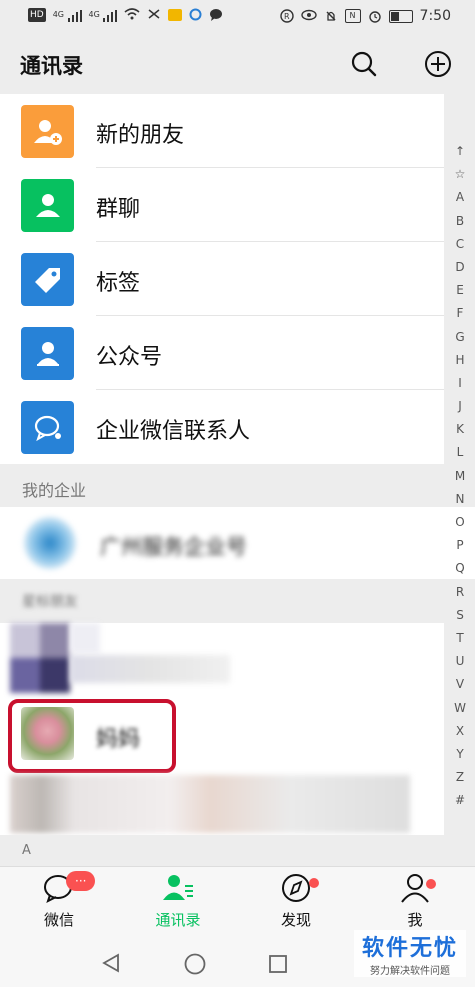 The image size is (475, 987). Describe the element at coordinates (132, 15) in the screenshot. I see `wifi-icon` at that location.